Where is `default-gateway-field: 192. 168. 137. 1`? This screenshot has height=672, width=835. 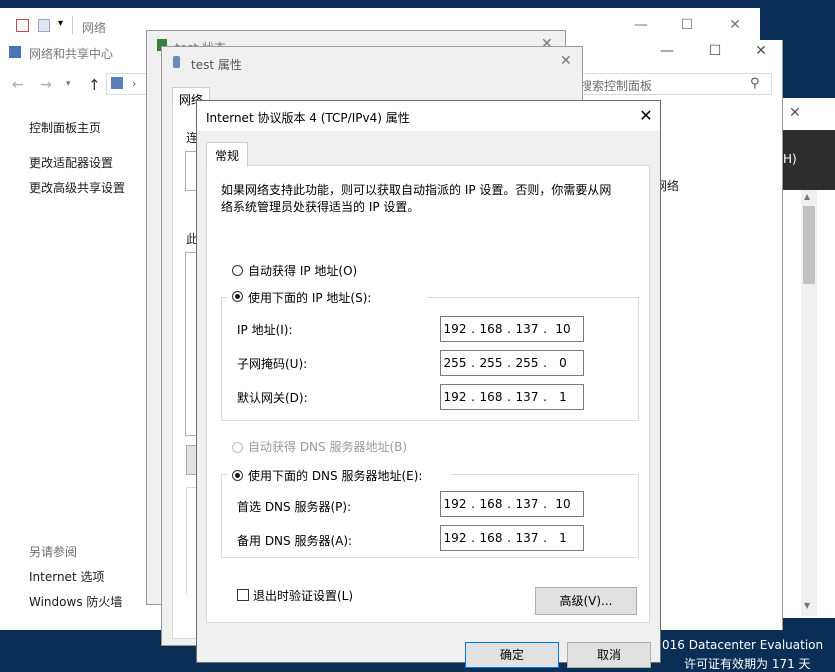 default-gateway-field: 192. 168. 137. 1 is located at coordinates (512, 397).